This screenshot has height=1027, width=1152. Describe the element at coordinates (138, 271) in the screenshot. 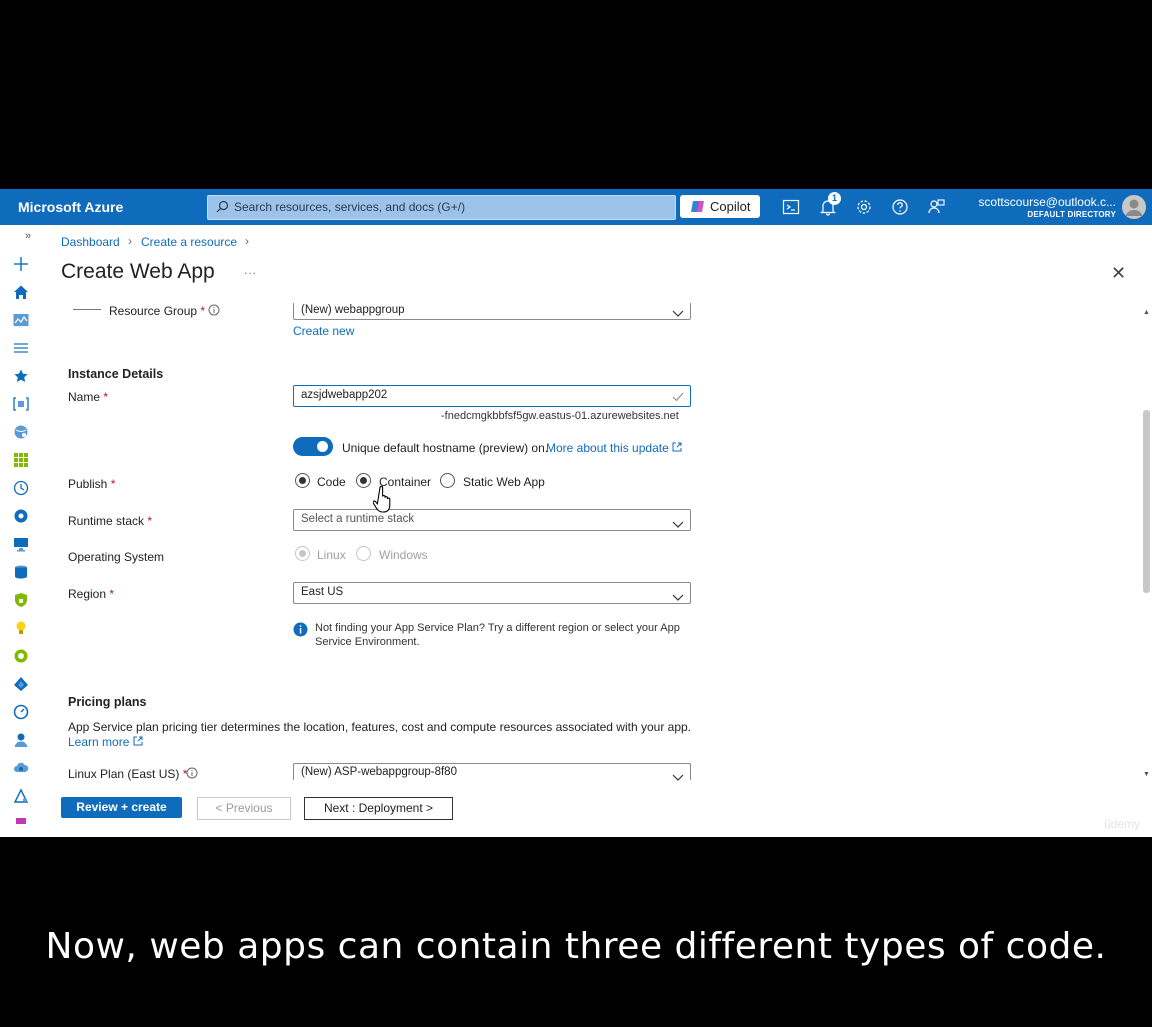

I see `page-title: Create Web App` at that location.